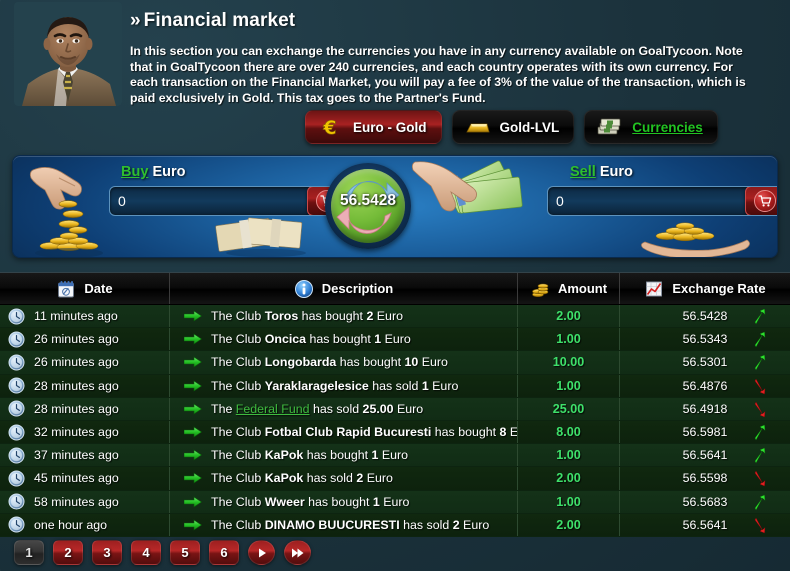  Describe the element at coordinates (390, 127) in the screenshot. I see `tab-euro-gold-label: Euro - Gold` at that location.